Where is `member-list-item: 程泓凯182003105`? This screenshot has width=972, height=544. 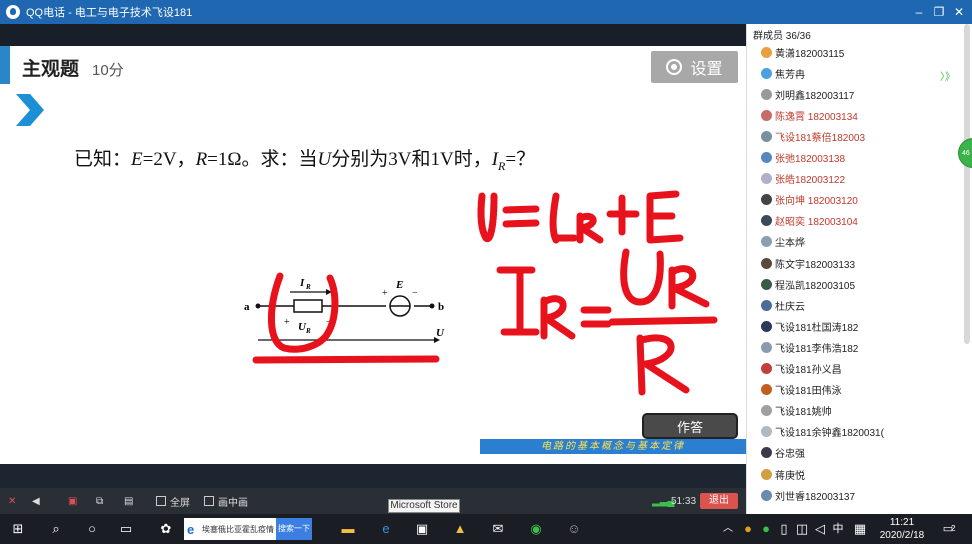 member-list-item: 程泓凯182003105 is located at coordinates (808, 284).